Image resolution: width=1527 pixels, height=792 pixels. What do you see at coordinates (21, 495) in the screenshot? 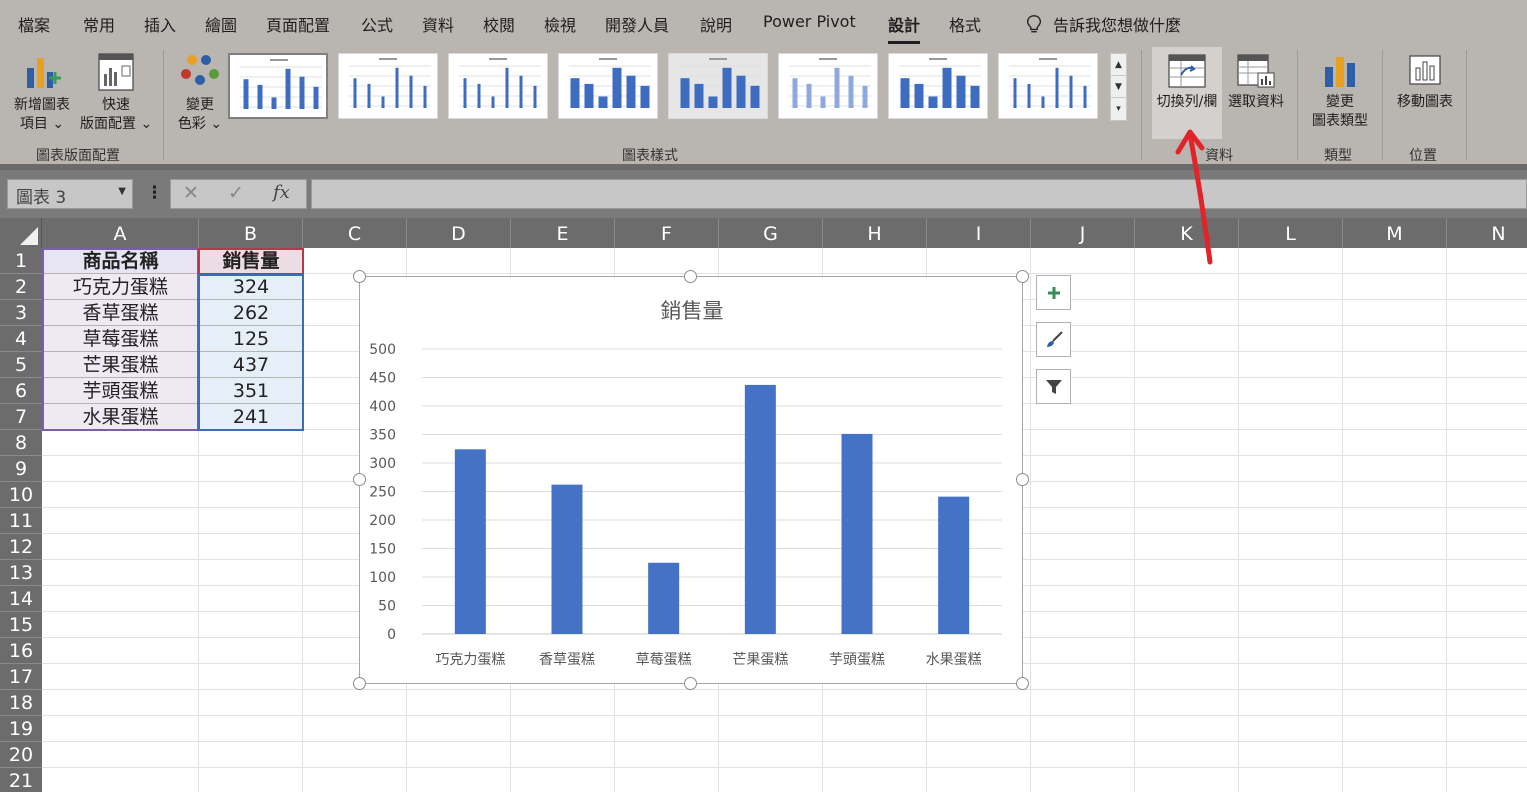
I see `row-header-10: 10` at bounding box center [21, 495].